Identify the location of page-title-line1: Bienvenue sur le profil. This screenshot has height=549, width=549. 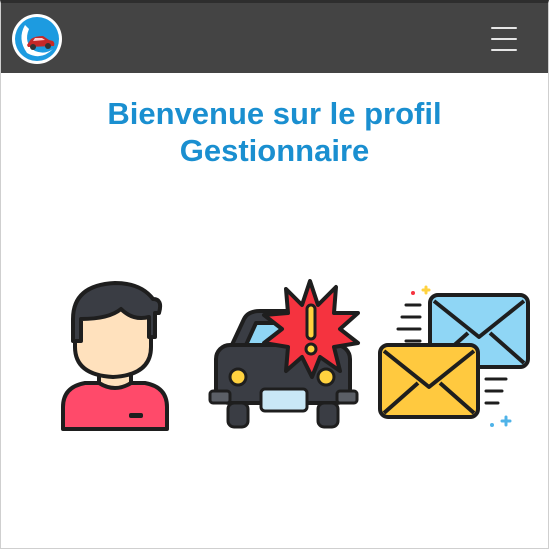
(274, 113).